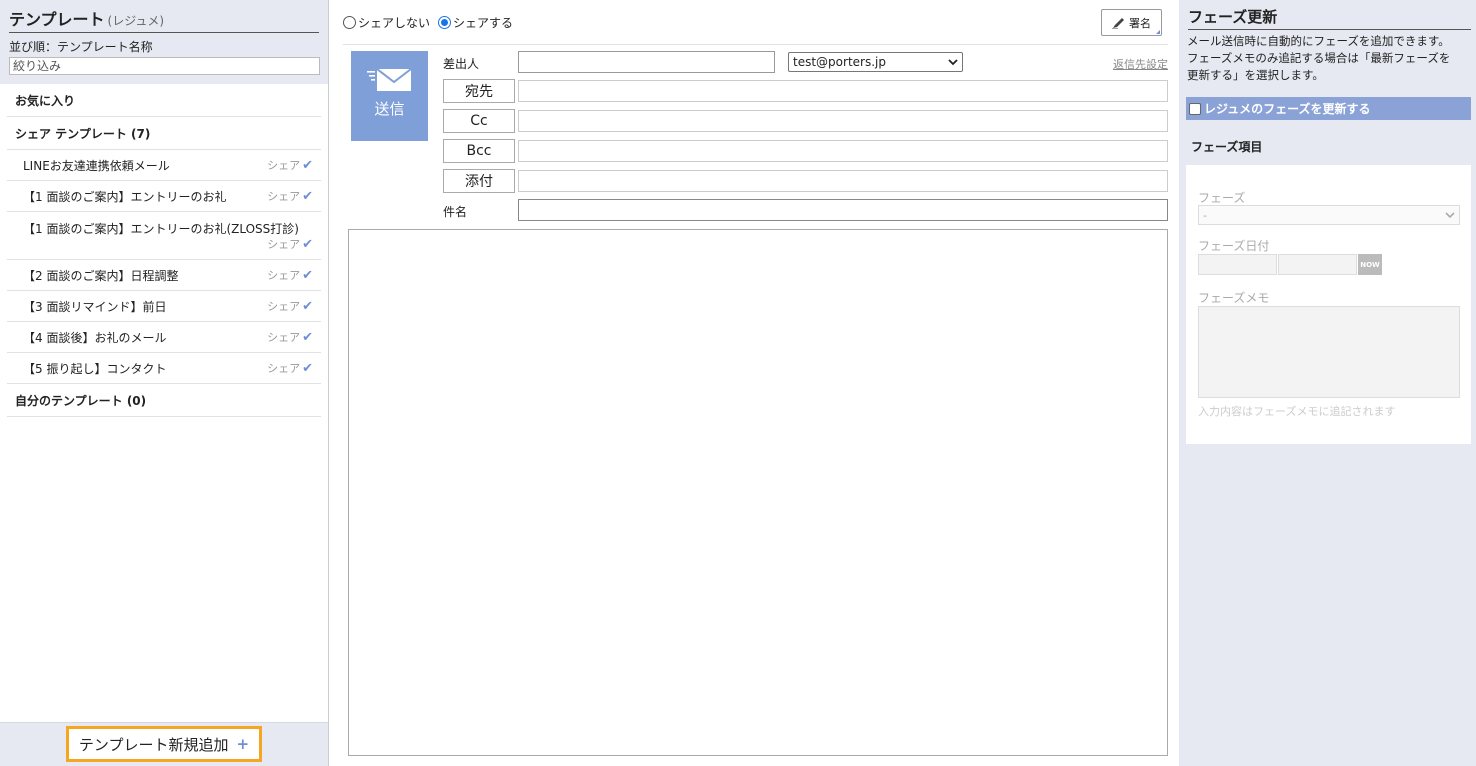 The width and height of the screenshot is (1476, 766). I want to click on share-option-row: シェアしない シェアする 署名, so click(755, 22).